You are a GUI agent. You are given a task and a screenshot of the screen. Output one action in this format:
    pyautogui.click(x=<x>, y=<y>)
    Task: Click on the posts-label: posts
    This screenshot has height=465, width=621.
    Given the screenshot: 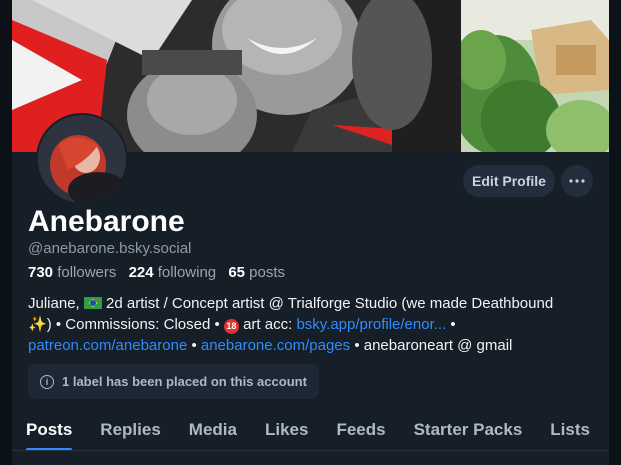 What is the action you would take?
    pyautogui.click(x=267, y=272)
    